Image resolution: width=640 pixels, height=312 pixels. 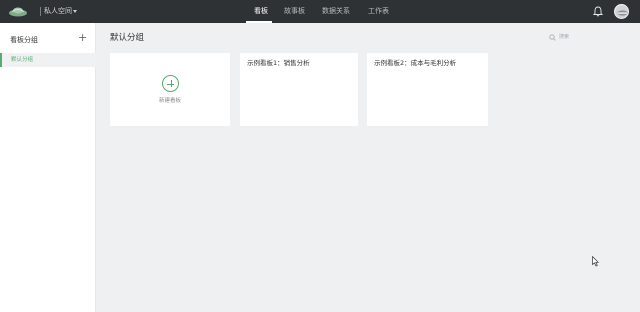 I want to click on active-tab-indicator, so click(x=259, y=22).